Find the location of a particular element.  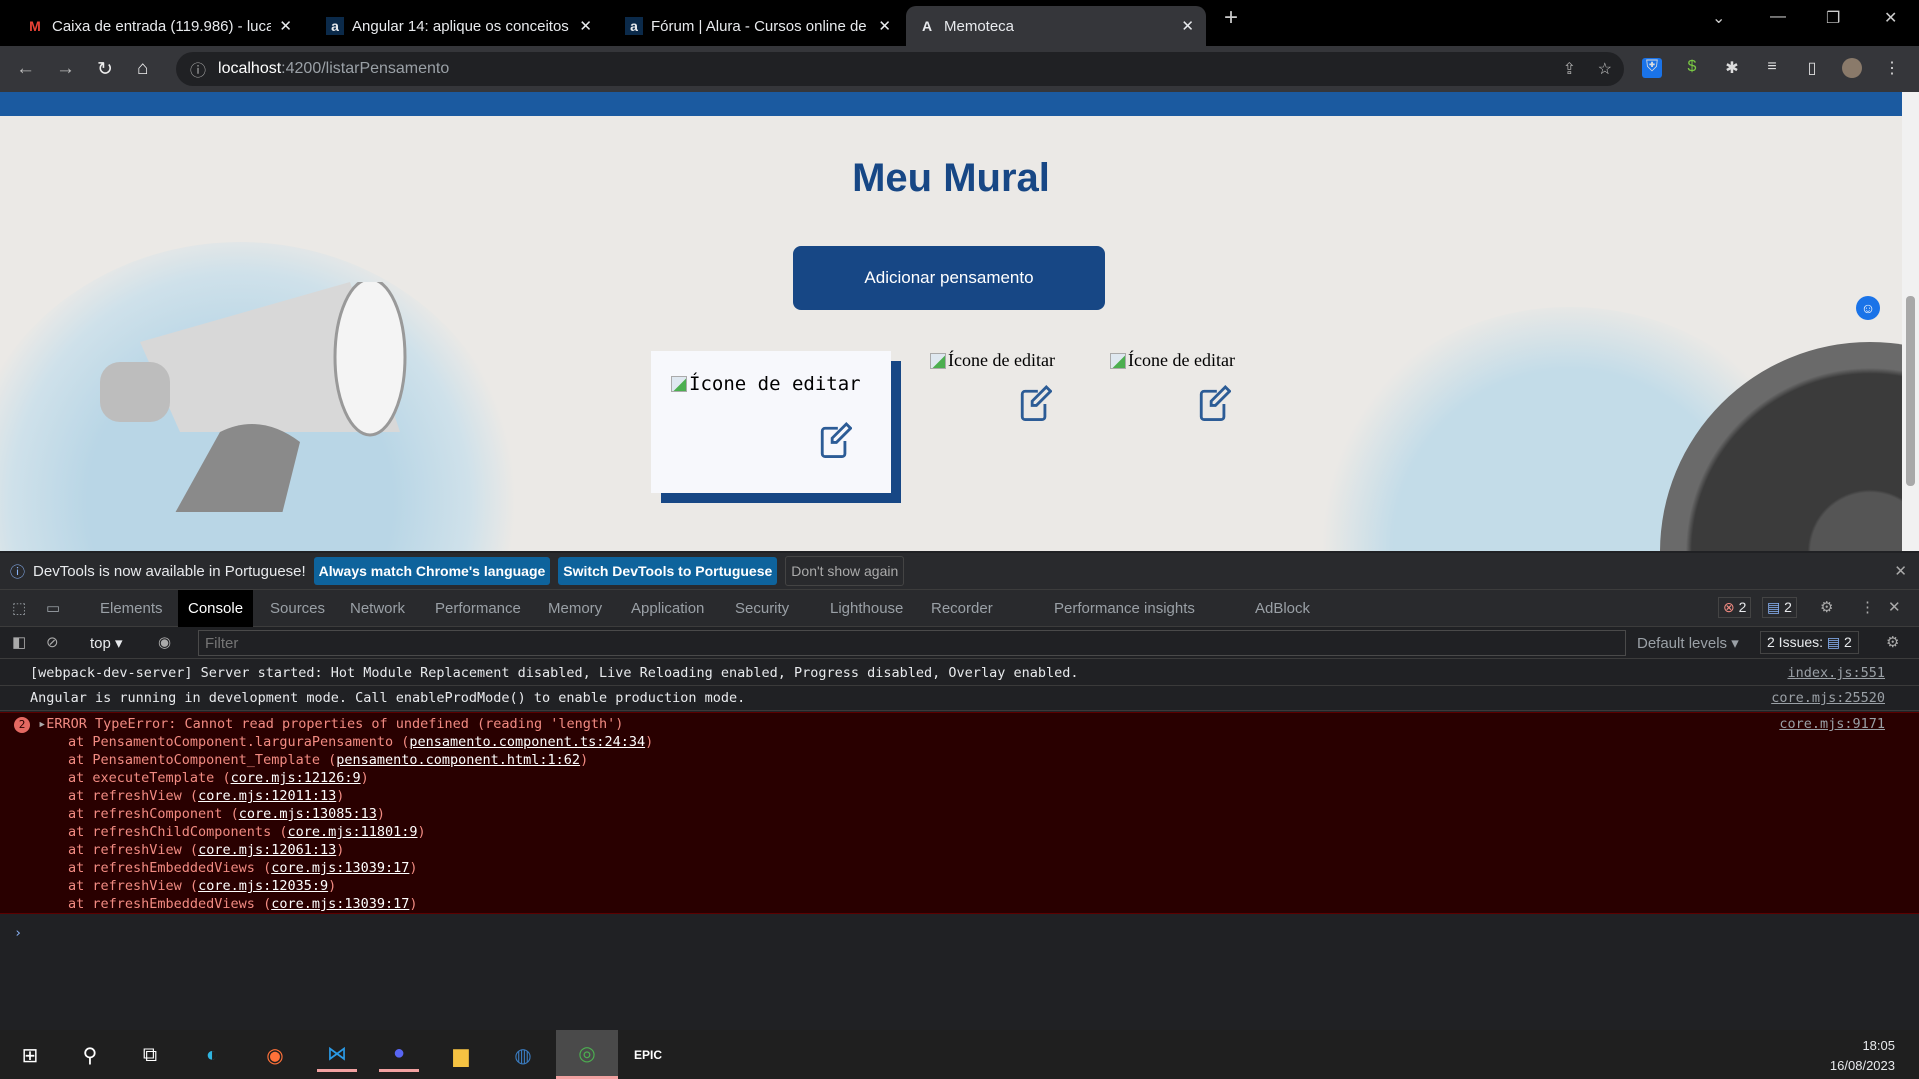

live-expression-eye-icon: ◉ is located at coordinates (164, 642).